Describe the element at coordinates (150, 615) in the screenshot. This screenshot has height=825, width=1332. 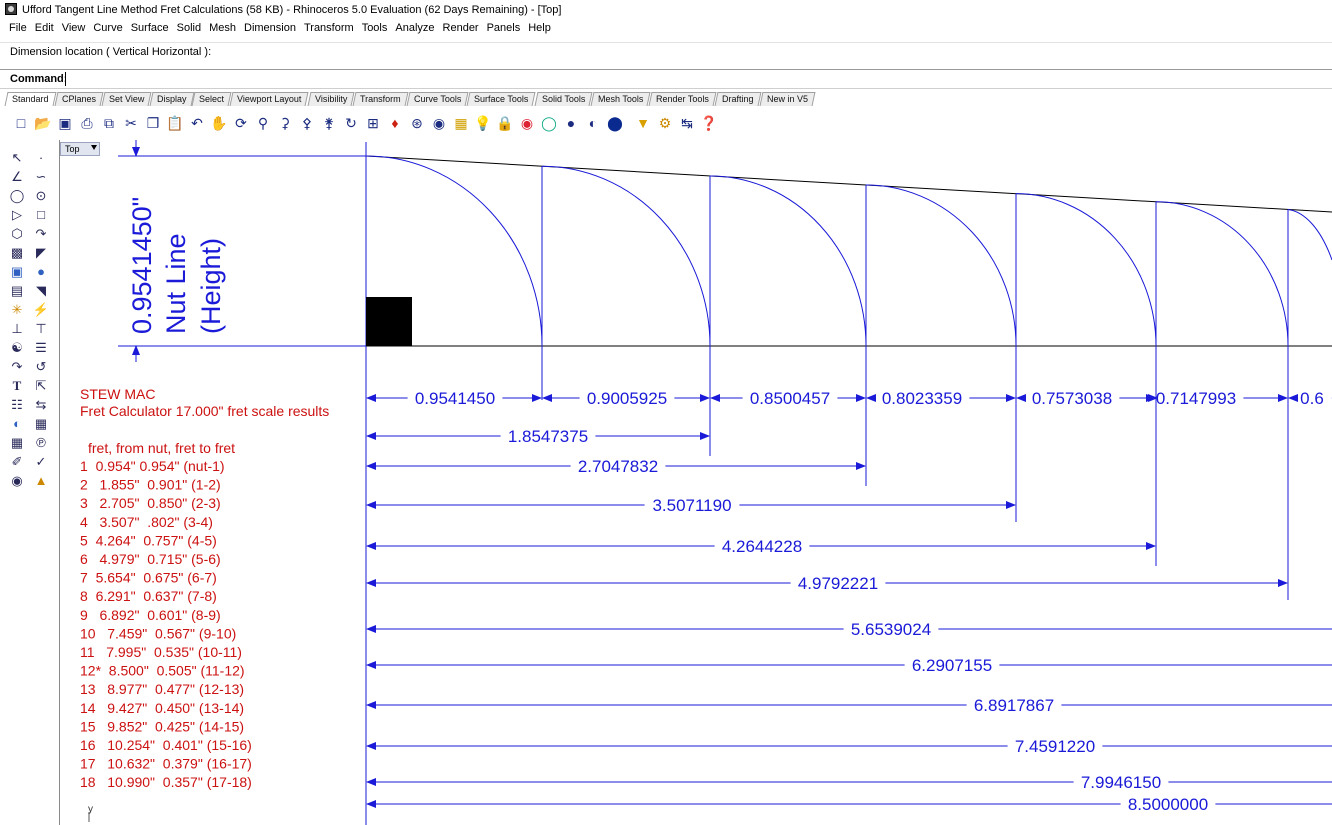
I see `fret-note-row: 9 6.892" 0.601" (8-9)` at that location.